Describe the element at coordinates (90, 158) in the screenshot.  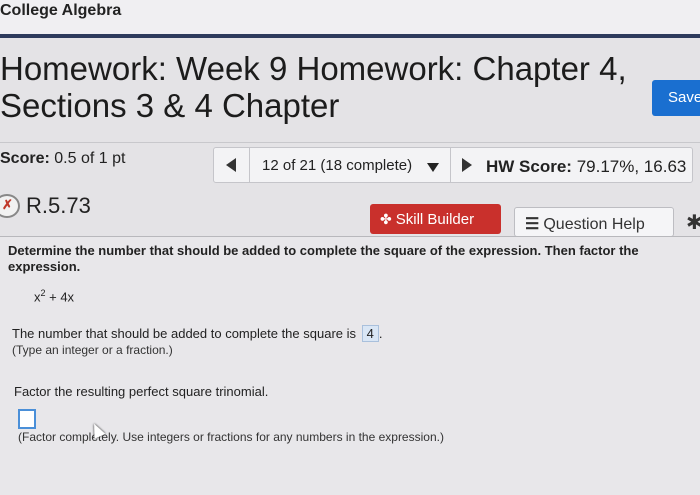
I see `score-value: 0.5 of 1 pt` at that location.